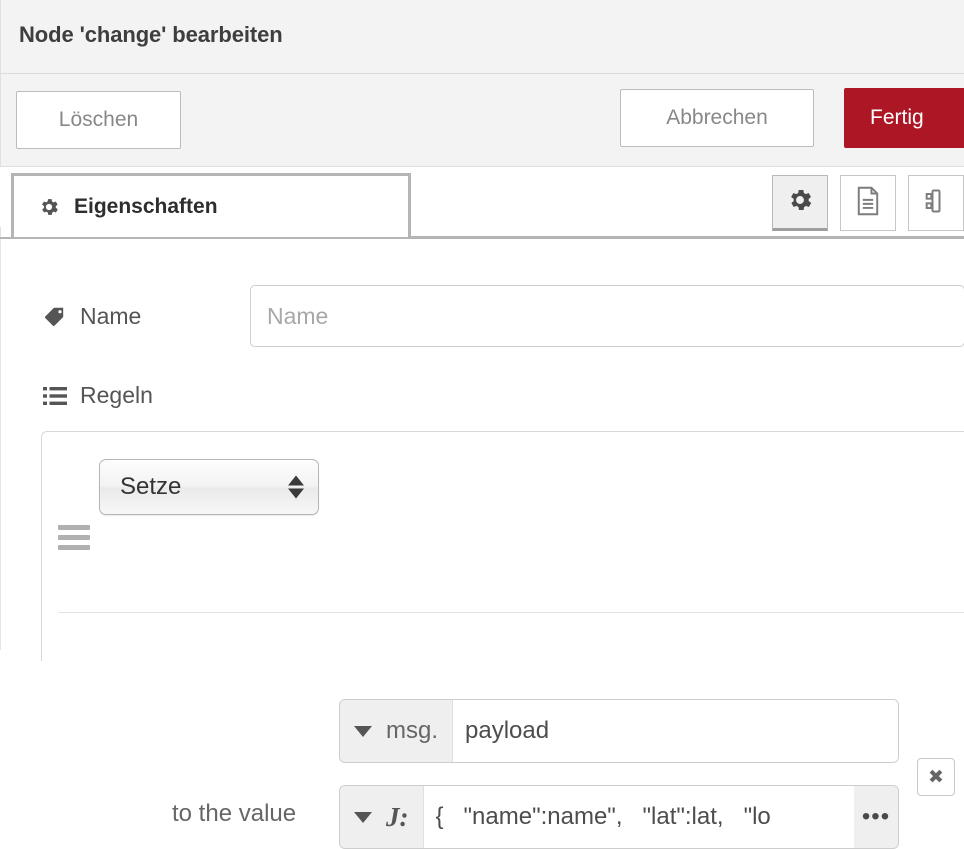  What do you see at coordinates (936, 777) in the screenshot?
I see `remove-rule-button: ✖` at bounding box center [936, 777].